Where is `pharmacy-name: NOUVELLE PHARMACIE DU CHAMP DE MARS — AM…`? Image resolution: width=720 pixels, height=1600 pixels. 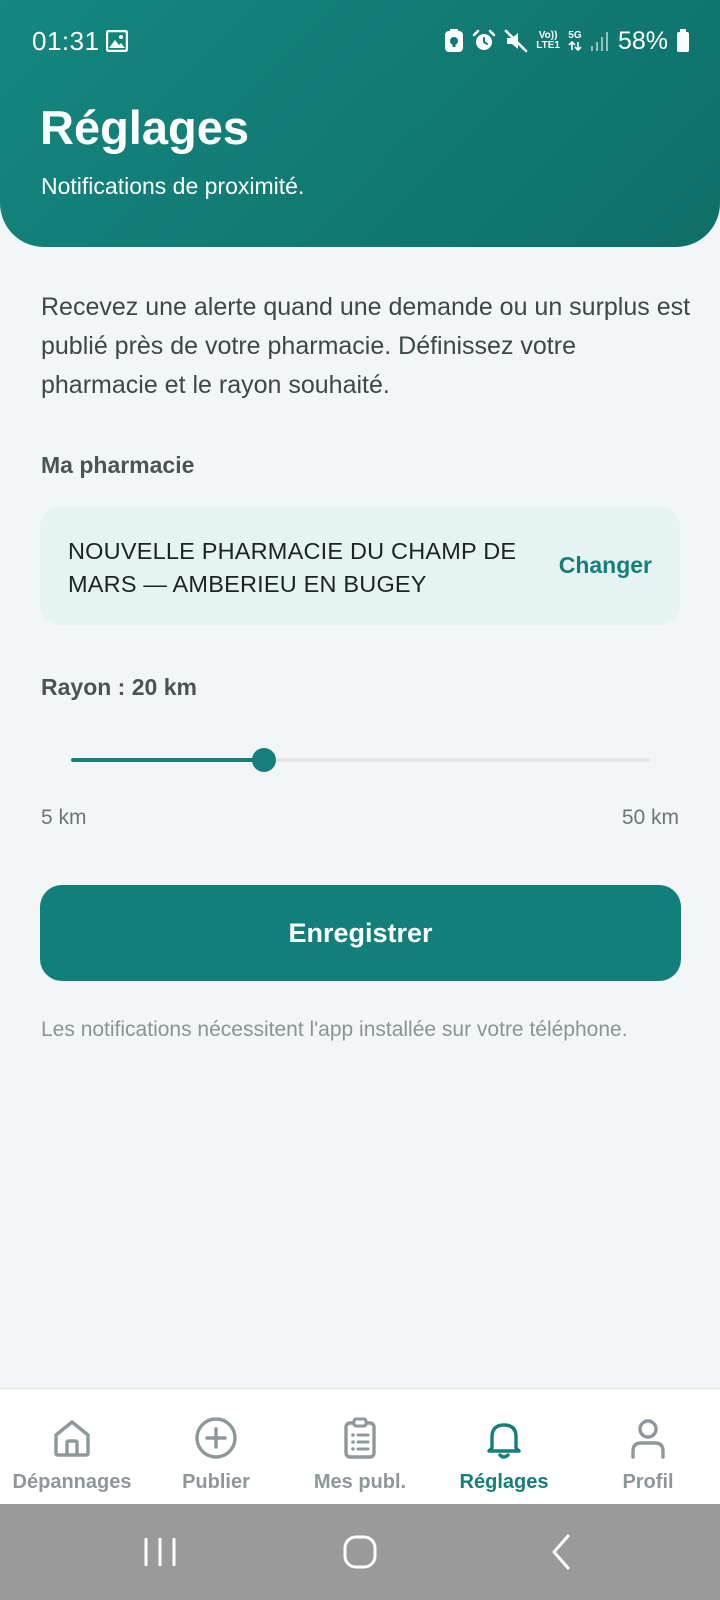
pharmacy-name: NOUVELLE PHARMACIE DU CHAMP DE MARS — AM… is located at coordinates (292, 567).